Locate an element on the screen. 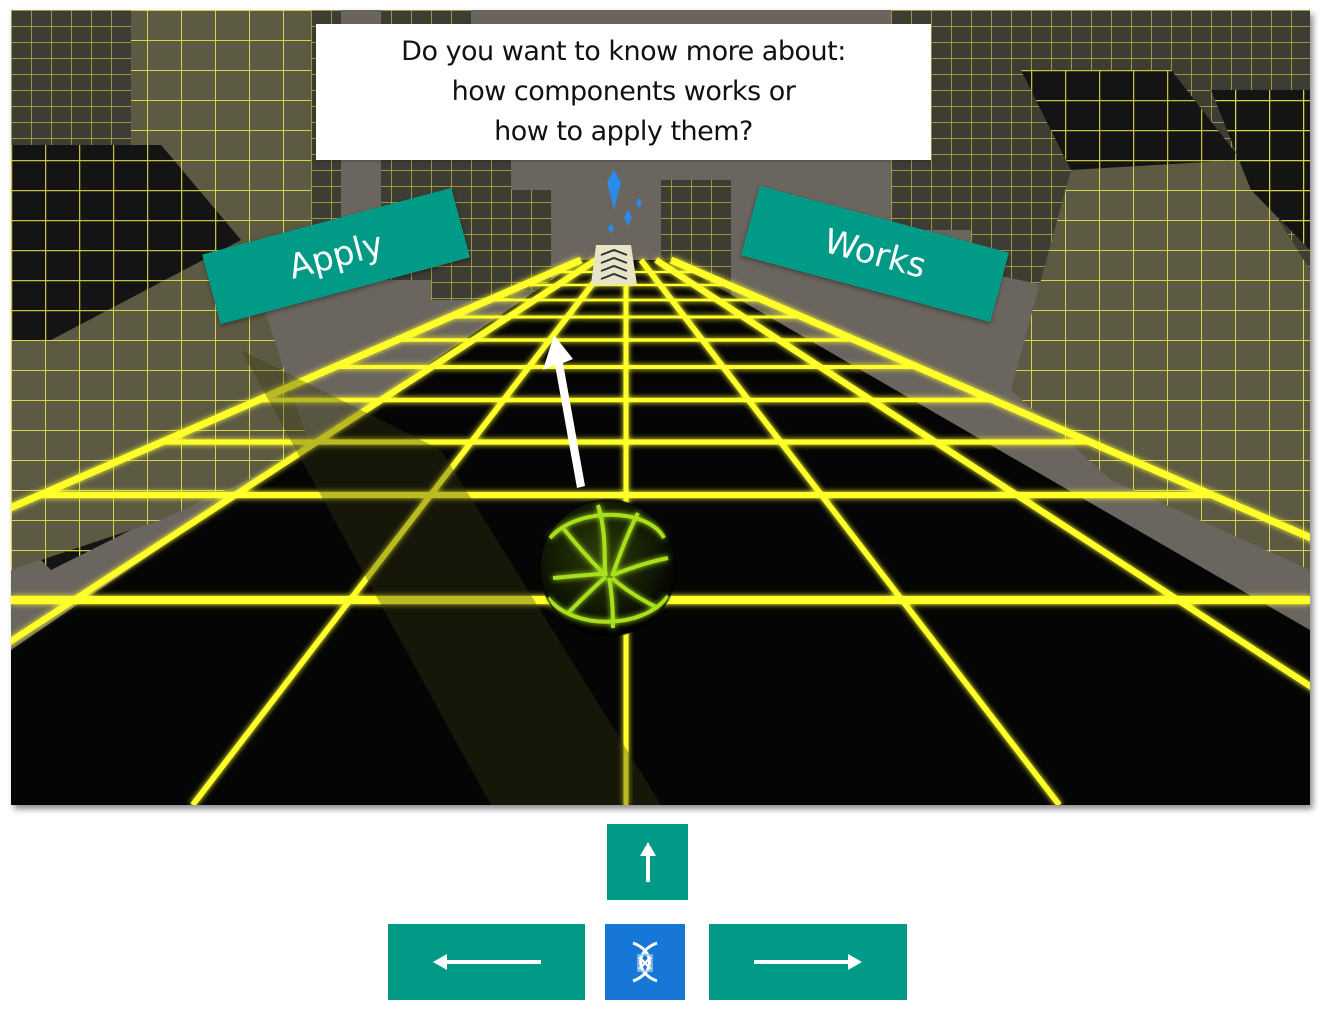 The width and height of the screenshot is (1329, 1029). move-up-button is located at coordinates (647, 862).